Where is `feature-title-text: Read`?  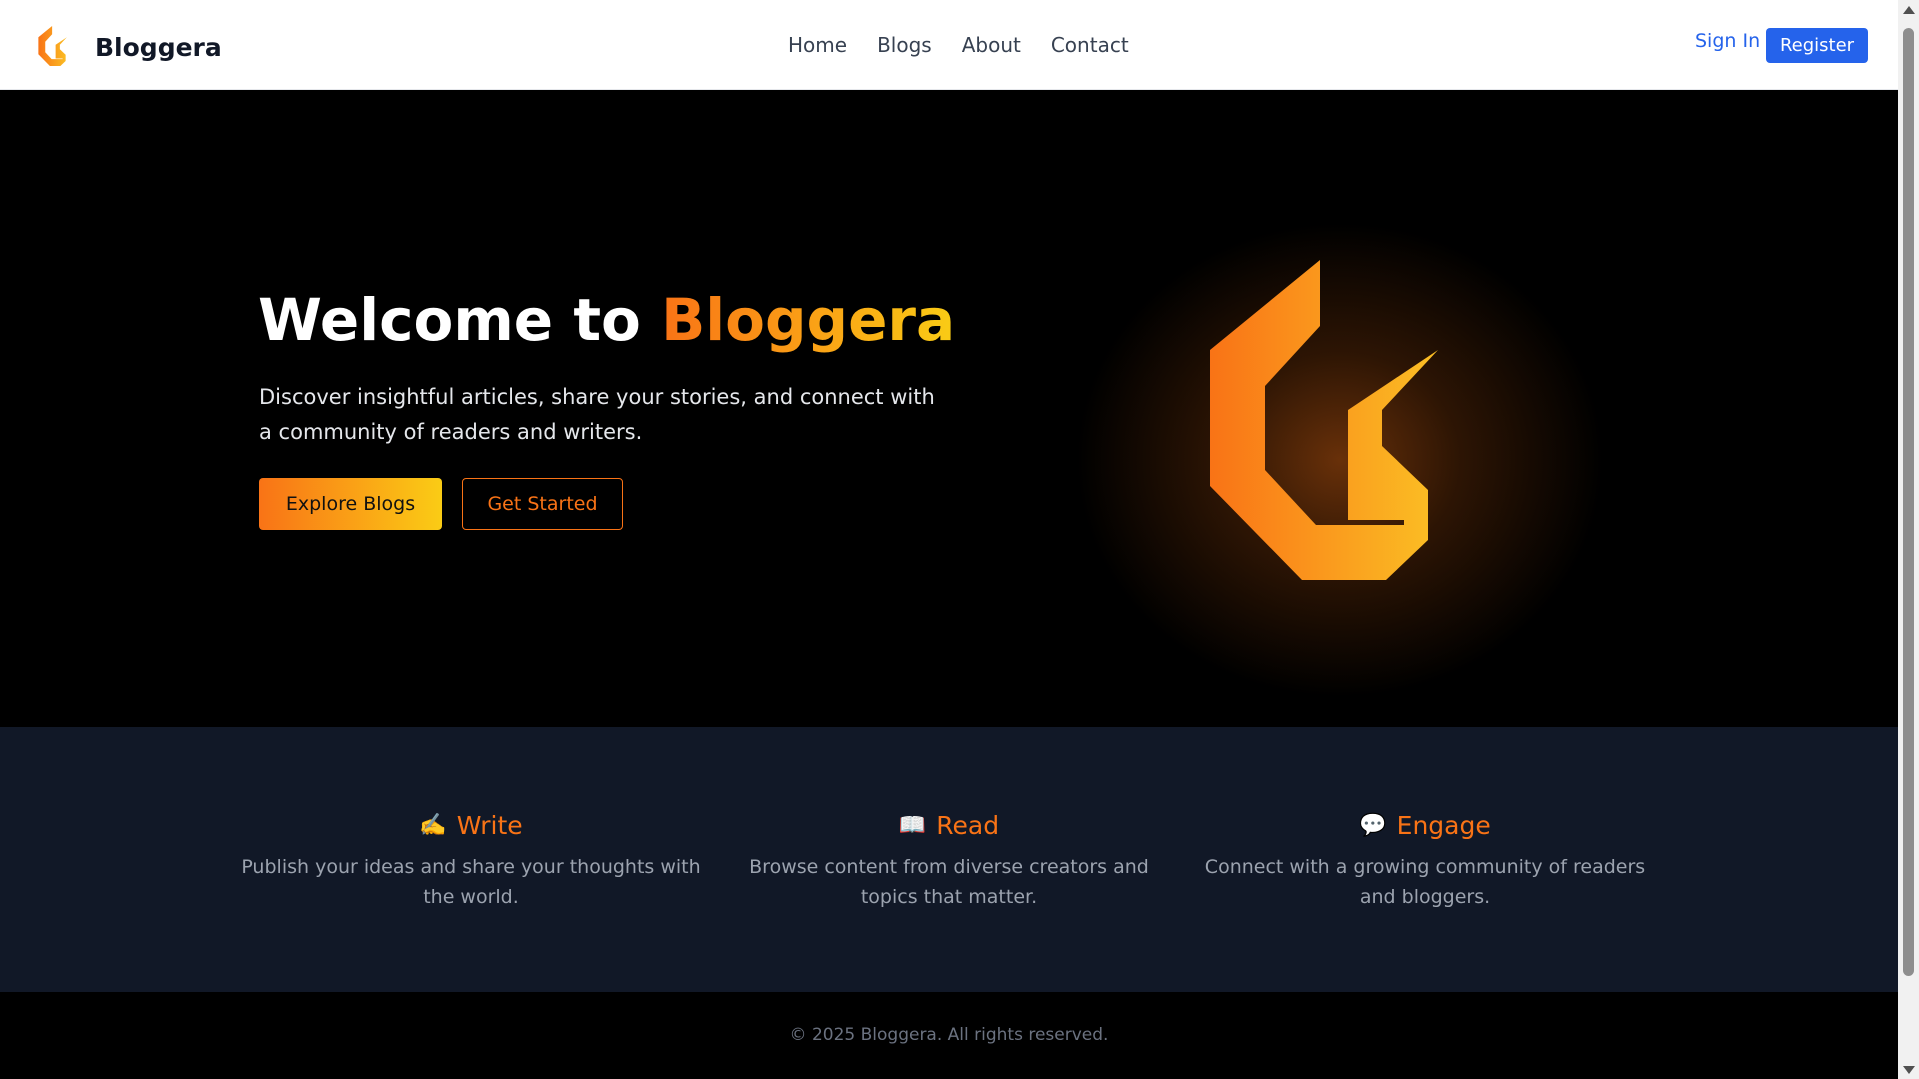
feature-title-text: Read is located at coordinates (968, 825).